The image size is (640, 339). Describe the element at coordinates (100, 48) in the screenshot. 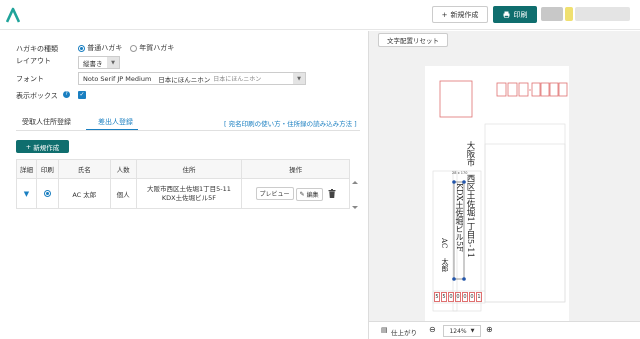

I see `postcard-type-option-normal: 普通ハガキ` at that location.